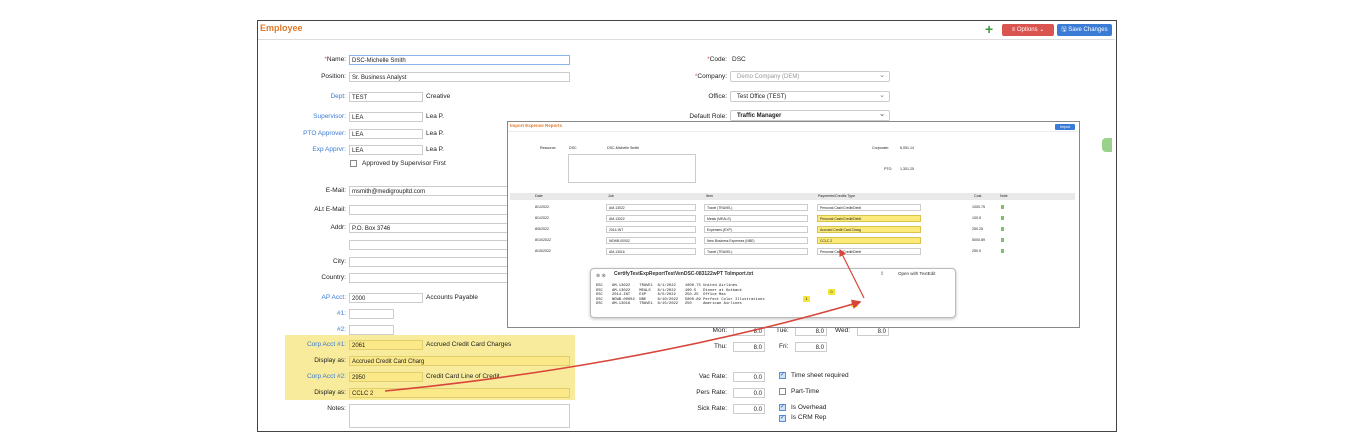 This screenshot has height=447, width=1372. I want to click on annotation-arrows, so click(624, 320).